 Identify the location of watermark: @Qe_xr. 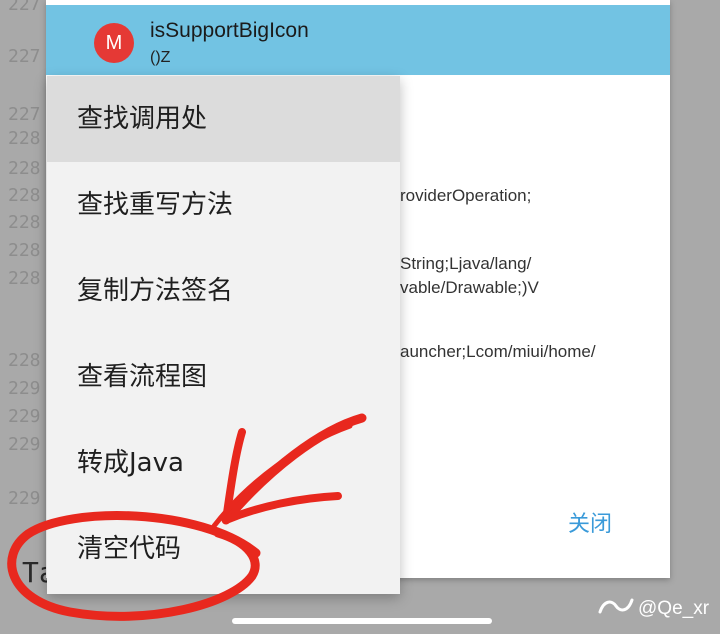
(653, 609).